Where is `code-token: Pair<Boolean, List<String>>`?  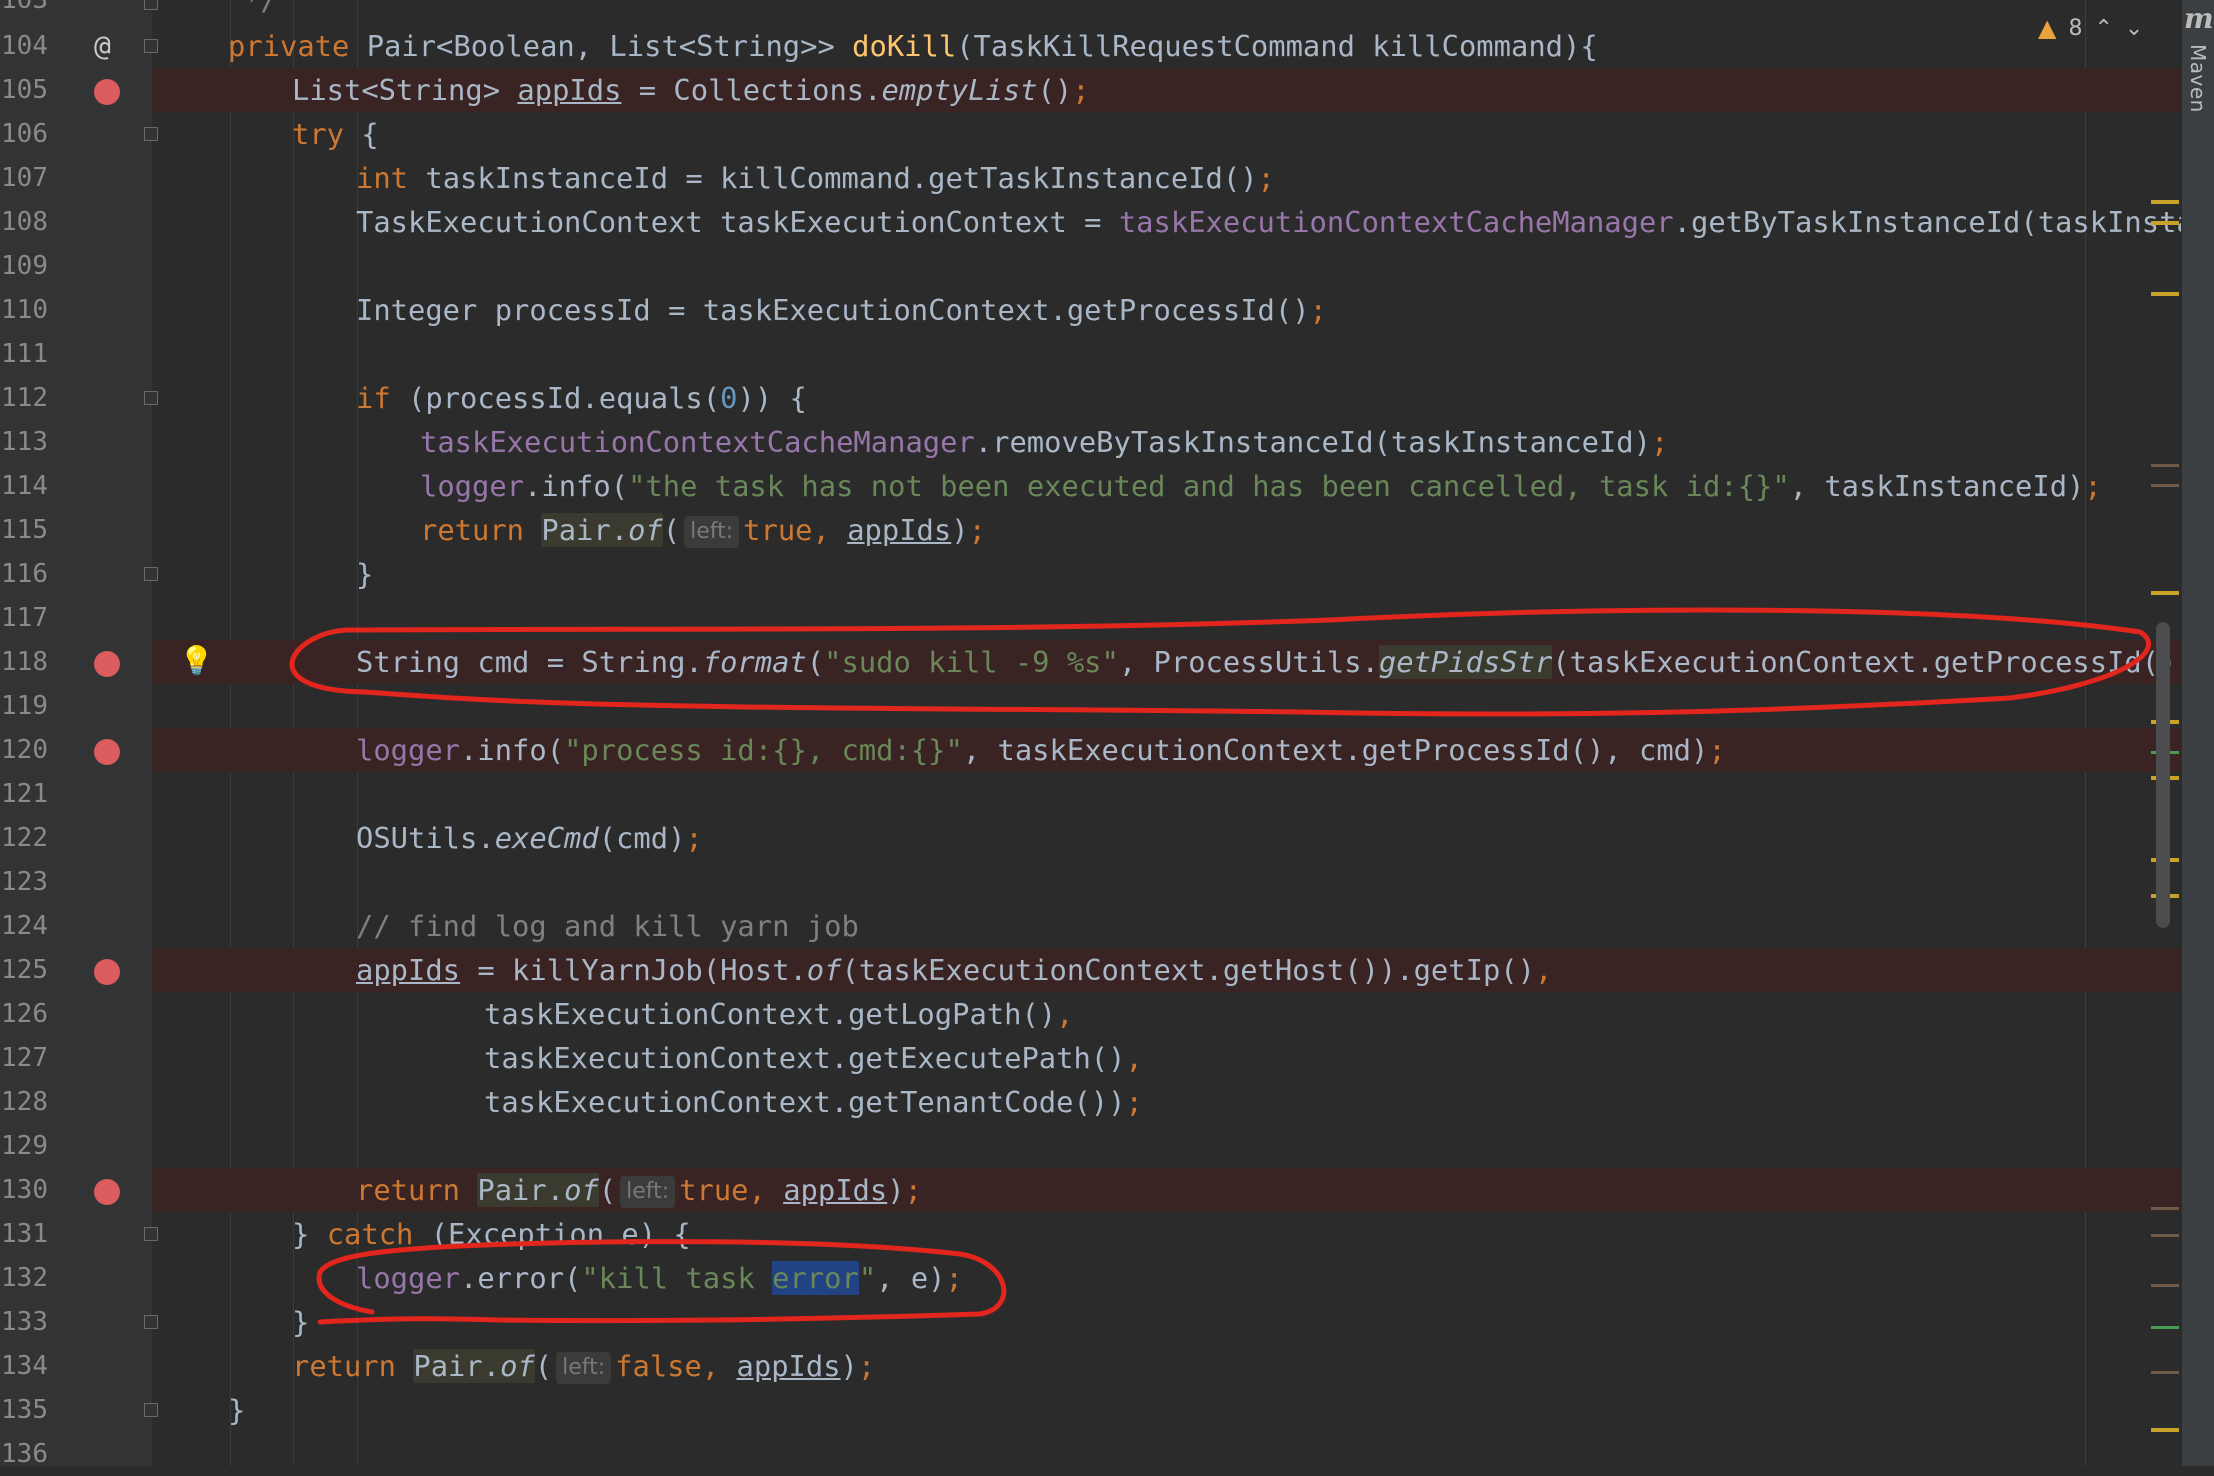 code-token: Pair<Boolean, List<String>> is located at coordinates (601, 46).